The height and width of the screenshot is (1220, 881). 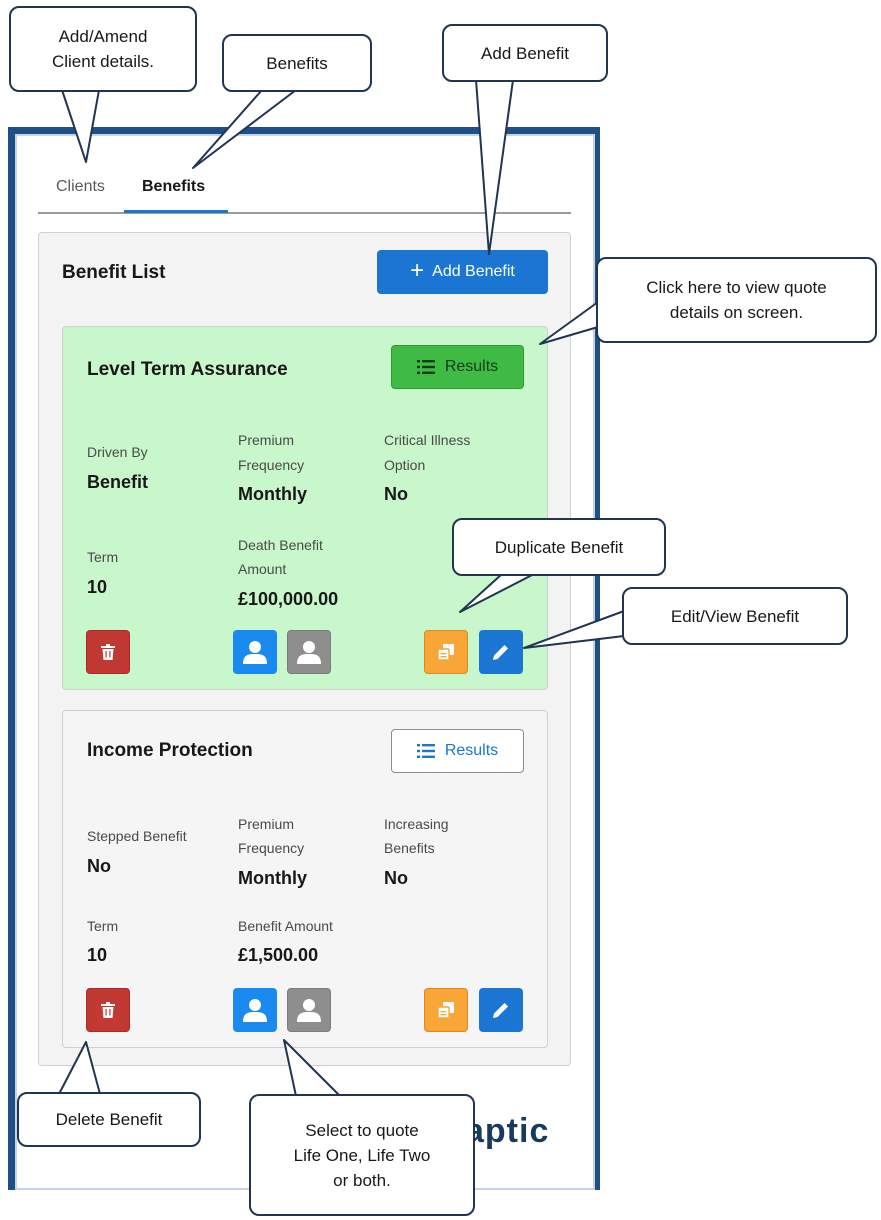 I want to click on callout-clients: Add/Amend Client details., so click(x=103, y=49).